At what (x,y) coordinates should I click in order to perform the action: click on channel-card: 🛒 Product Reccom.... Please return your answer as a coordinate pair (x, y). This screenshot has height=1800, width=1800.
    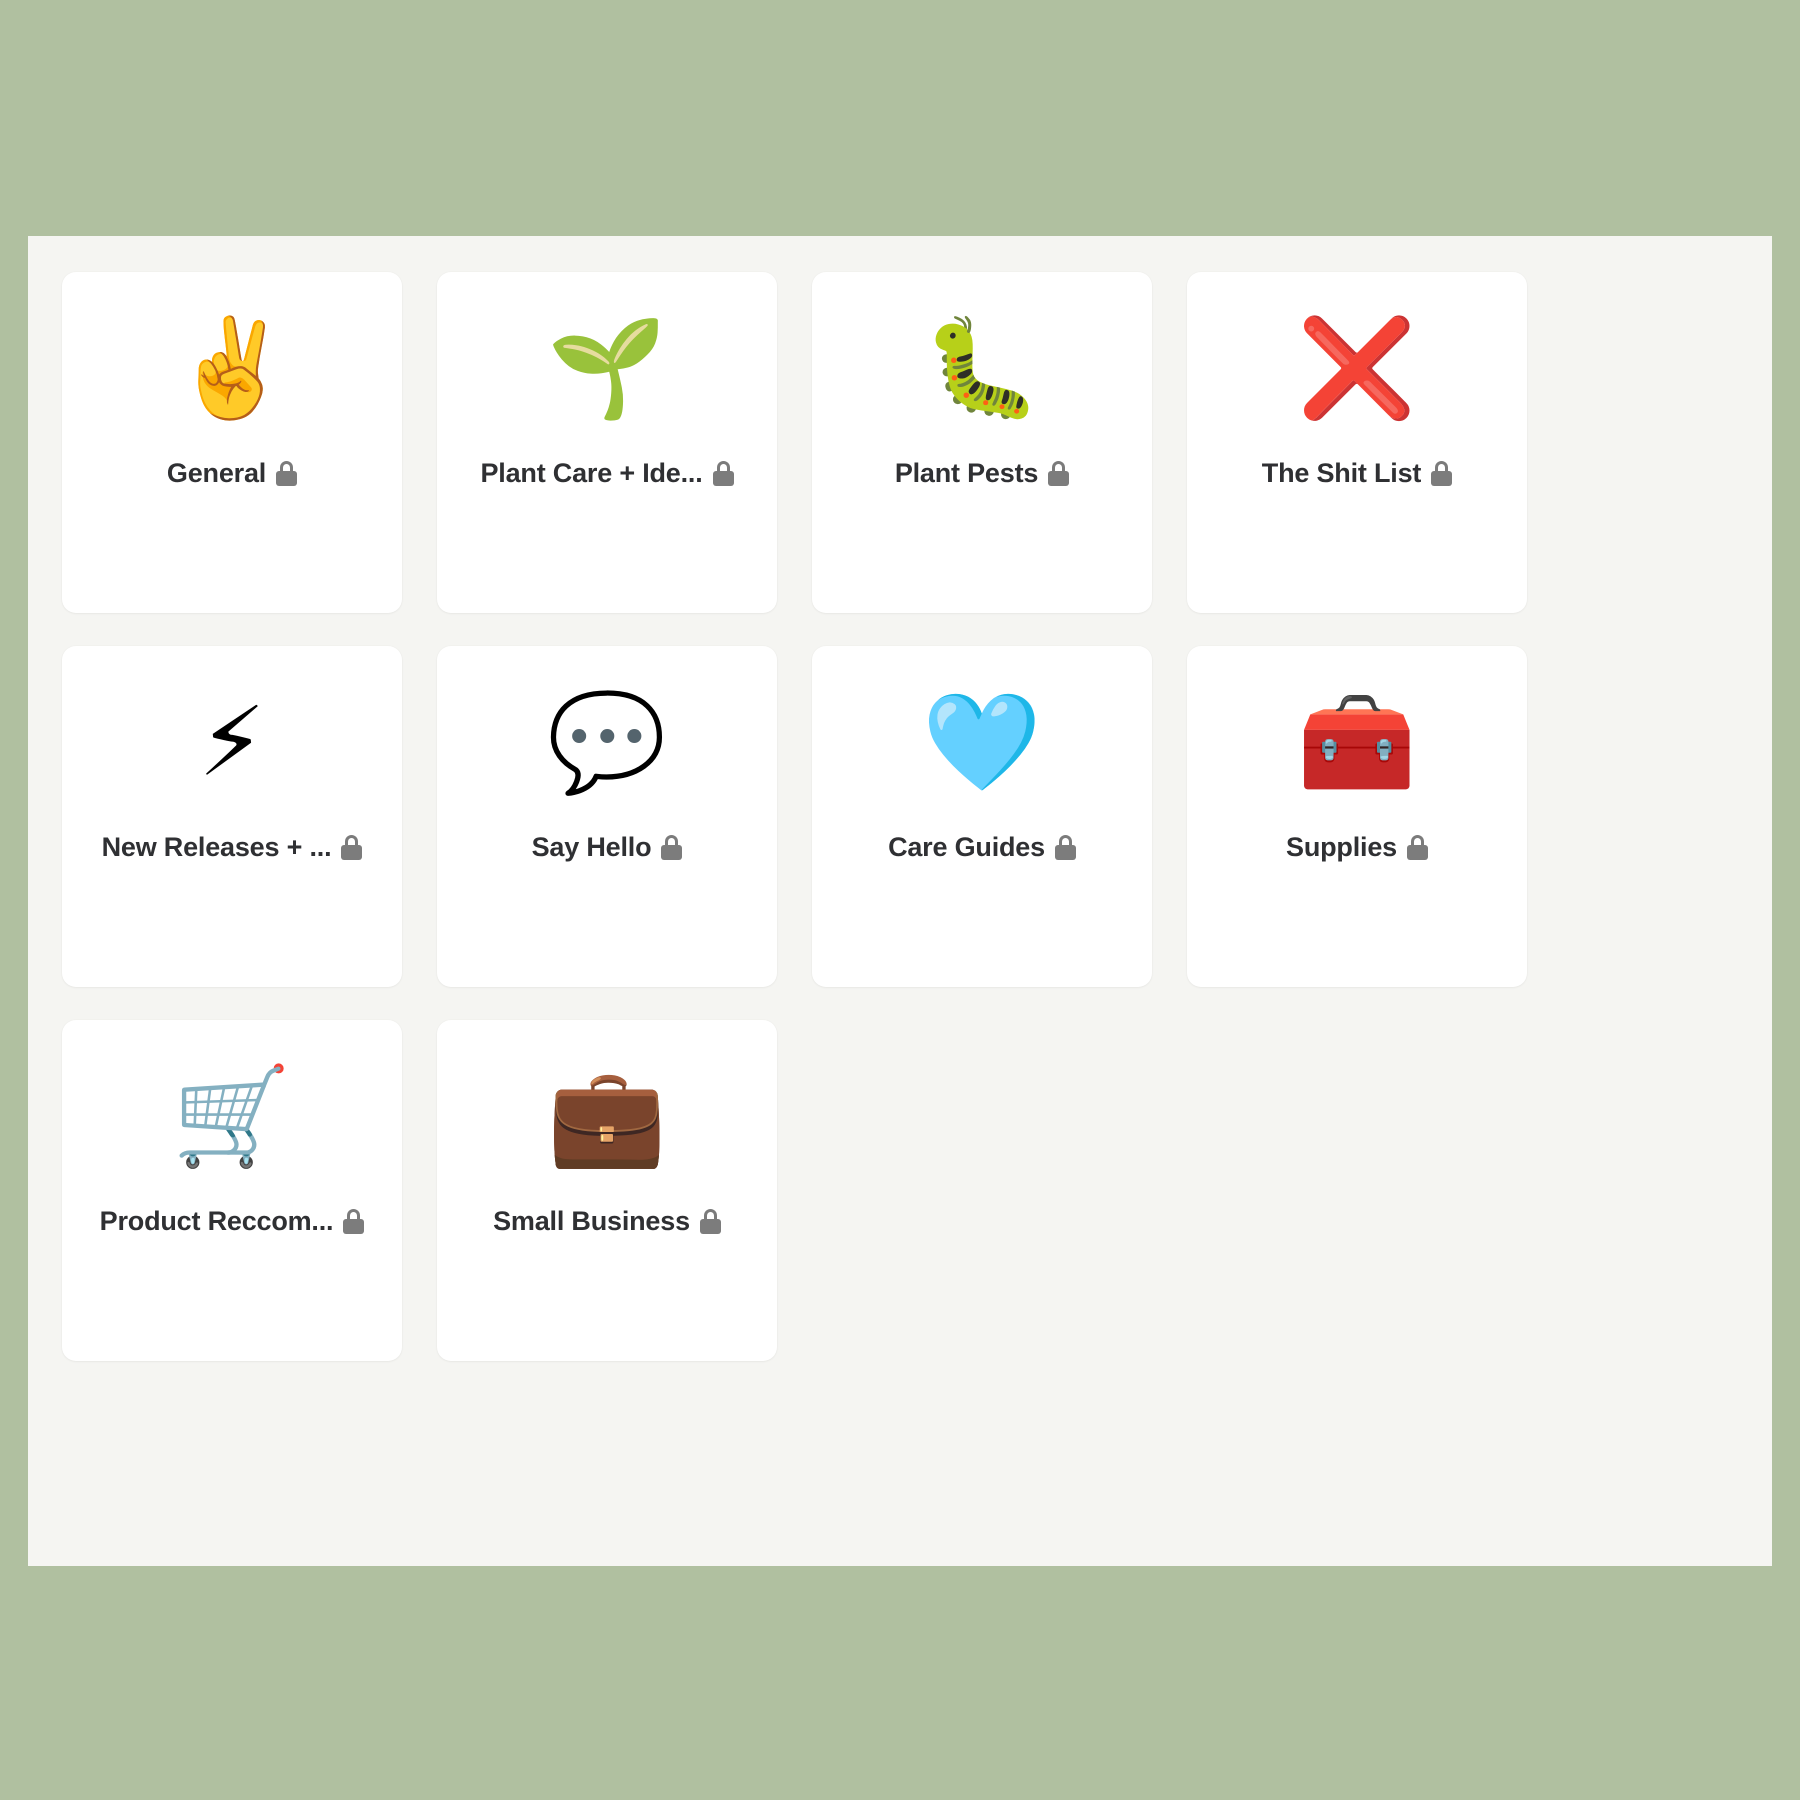
    Looking at the image, I should click on (232, 1190).